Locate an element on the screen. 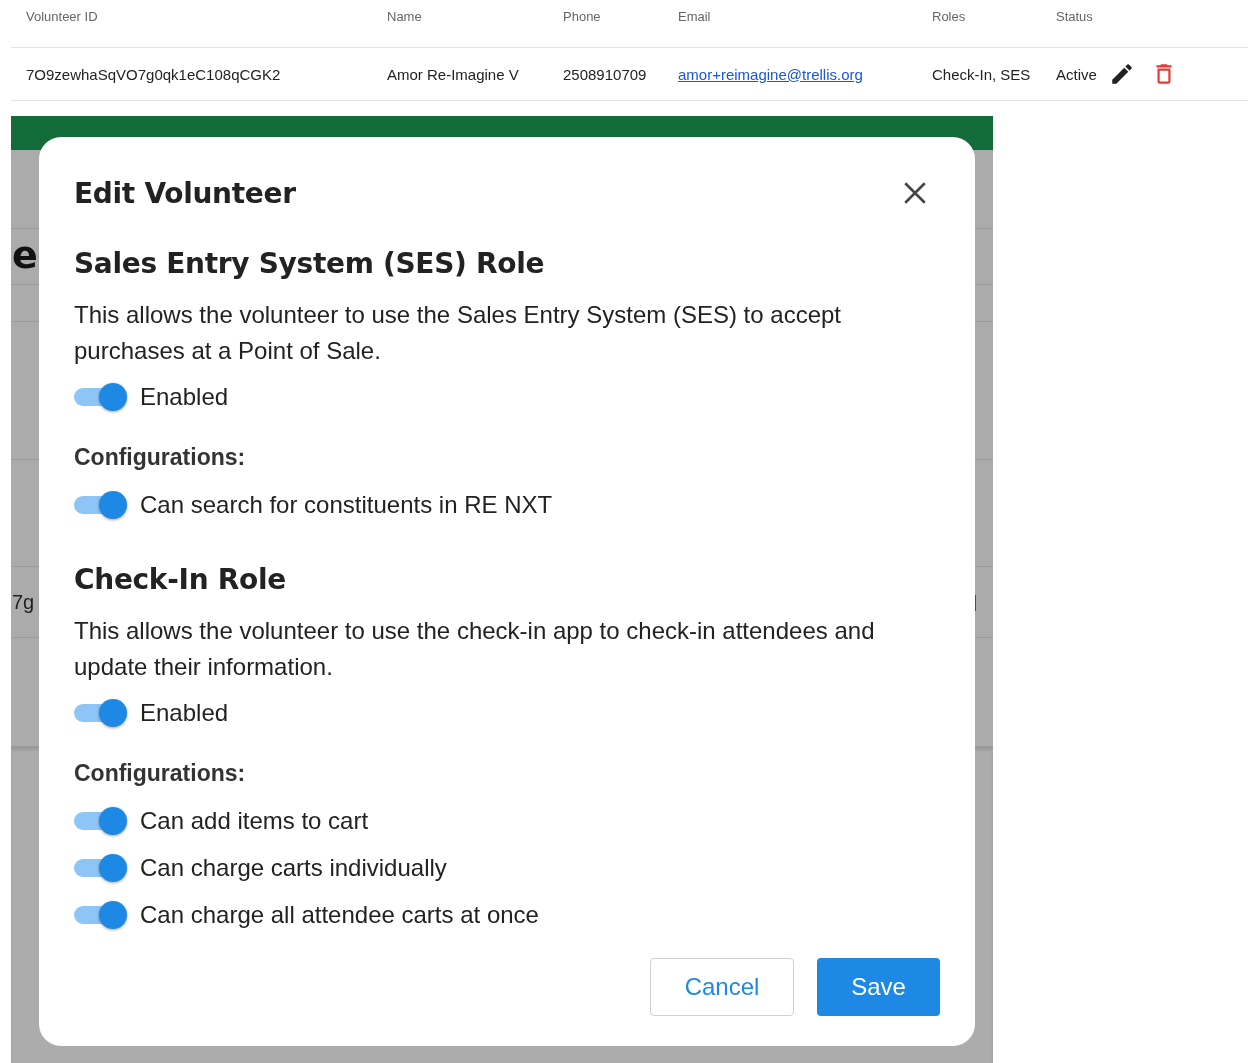 This screenshot has width=1248, height=1063. toggle-label: Can charge carts individually is located at coordinates (293, 867).